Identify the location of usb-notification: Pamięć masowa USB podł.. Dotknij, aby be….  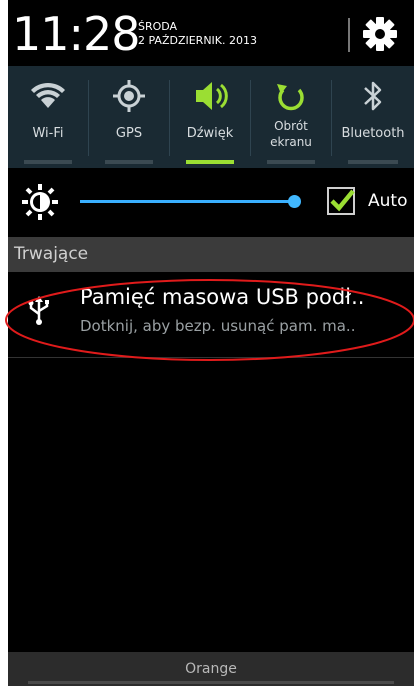
(211, 315).